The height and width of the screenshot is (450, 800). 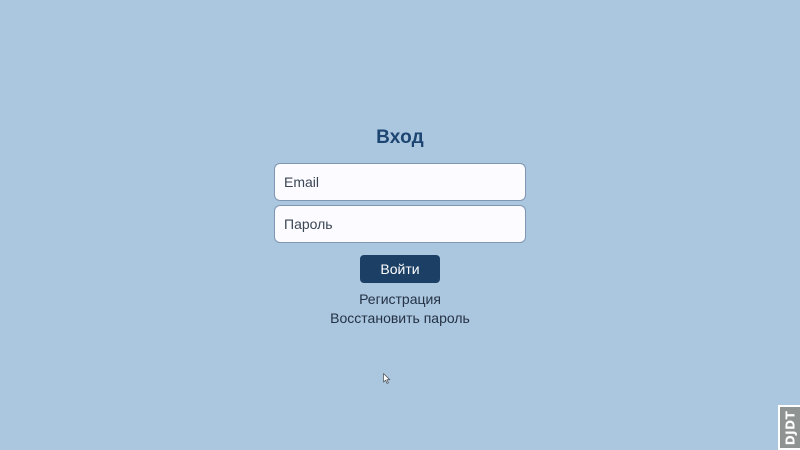 I want to click on debug-toolbar-handle: DJDT, so click(x=789, y=427).